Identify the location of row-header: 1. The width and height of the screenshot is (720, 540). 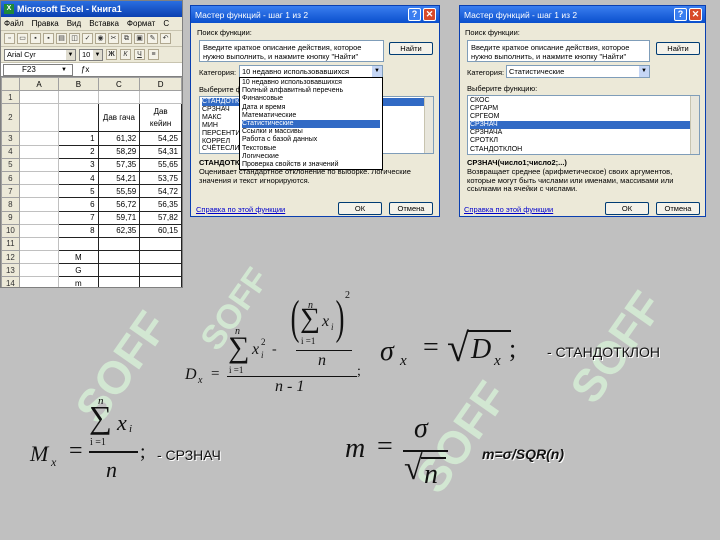
(10, 97).